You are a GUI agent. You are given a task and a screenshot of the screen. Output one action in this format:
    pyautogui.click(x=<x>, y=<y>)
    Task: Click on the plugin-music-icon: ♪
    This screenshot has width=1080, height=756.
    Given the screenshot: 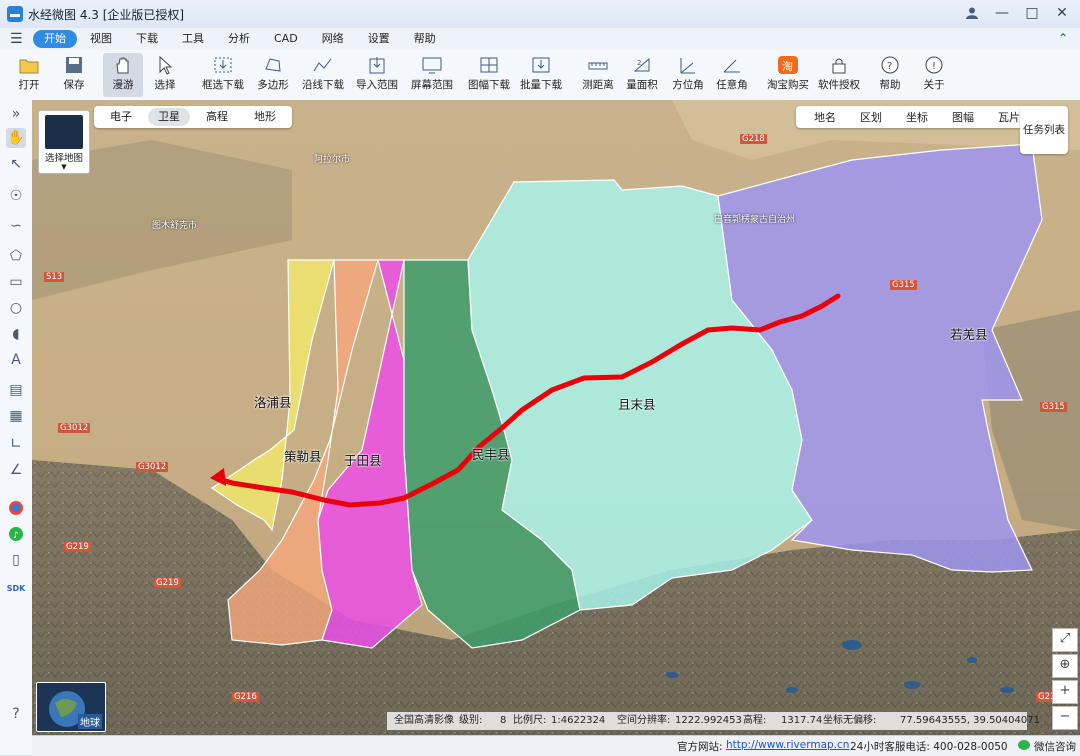 What is the action you would take?
    pyautogui.click(x=16, y=534)
    